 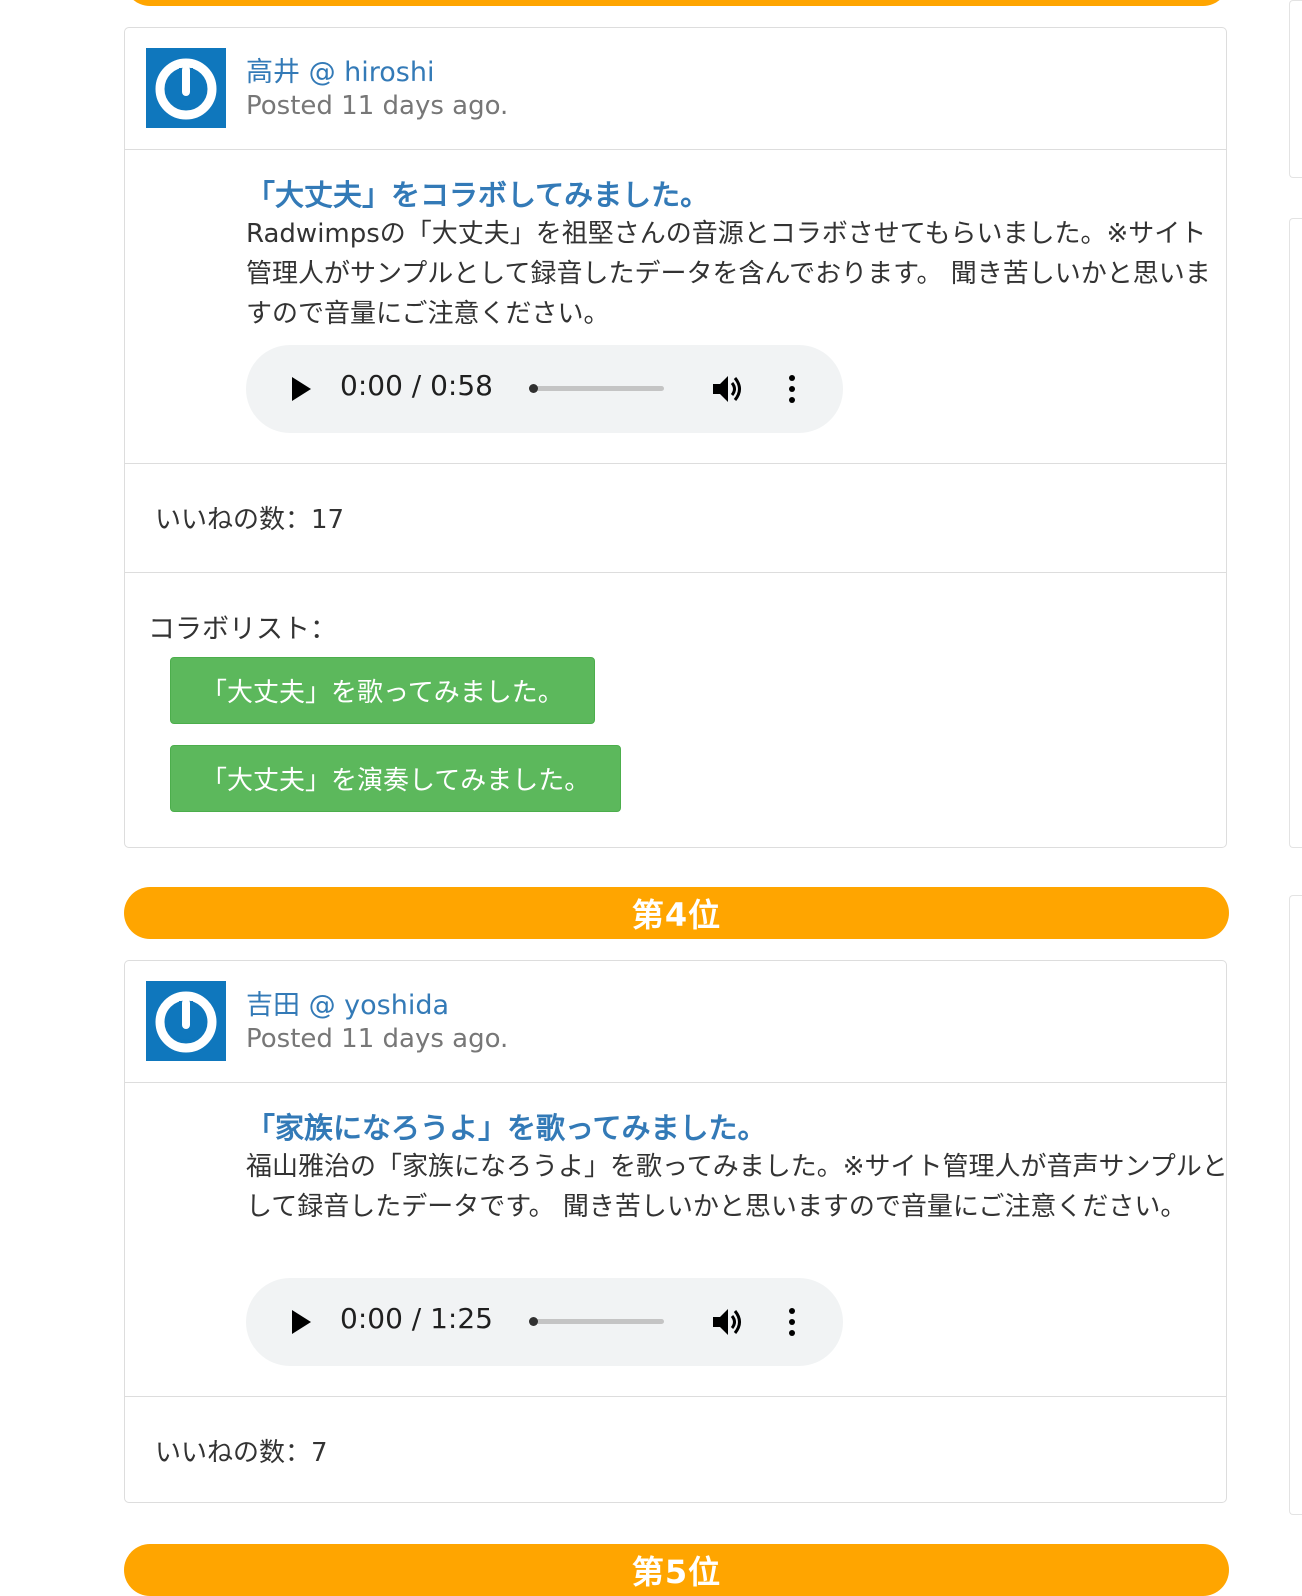 What do you see at coordinates (477, 193) in the screenshot?
I see `post-title-link: 「大丈夫」をコラボしてみました。` at bounding box center [477, 193].